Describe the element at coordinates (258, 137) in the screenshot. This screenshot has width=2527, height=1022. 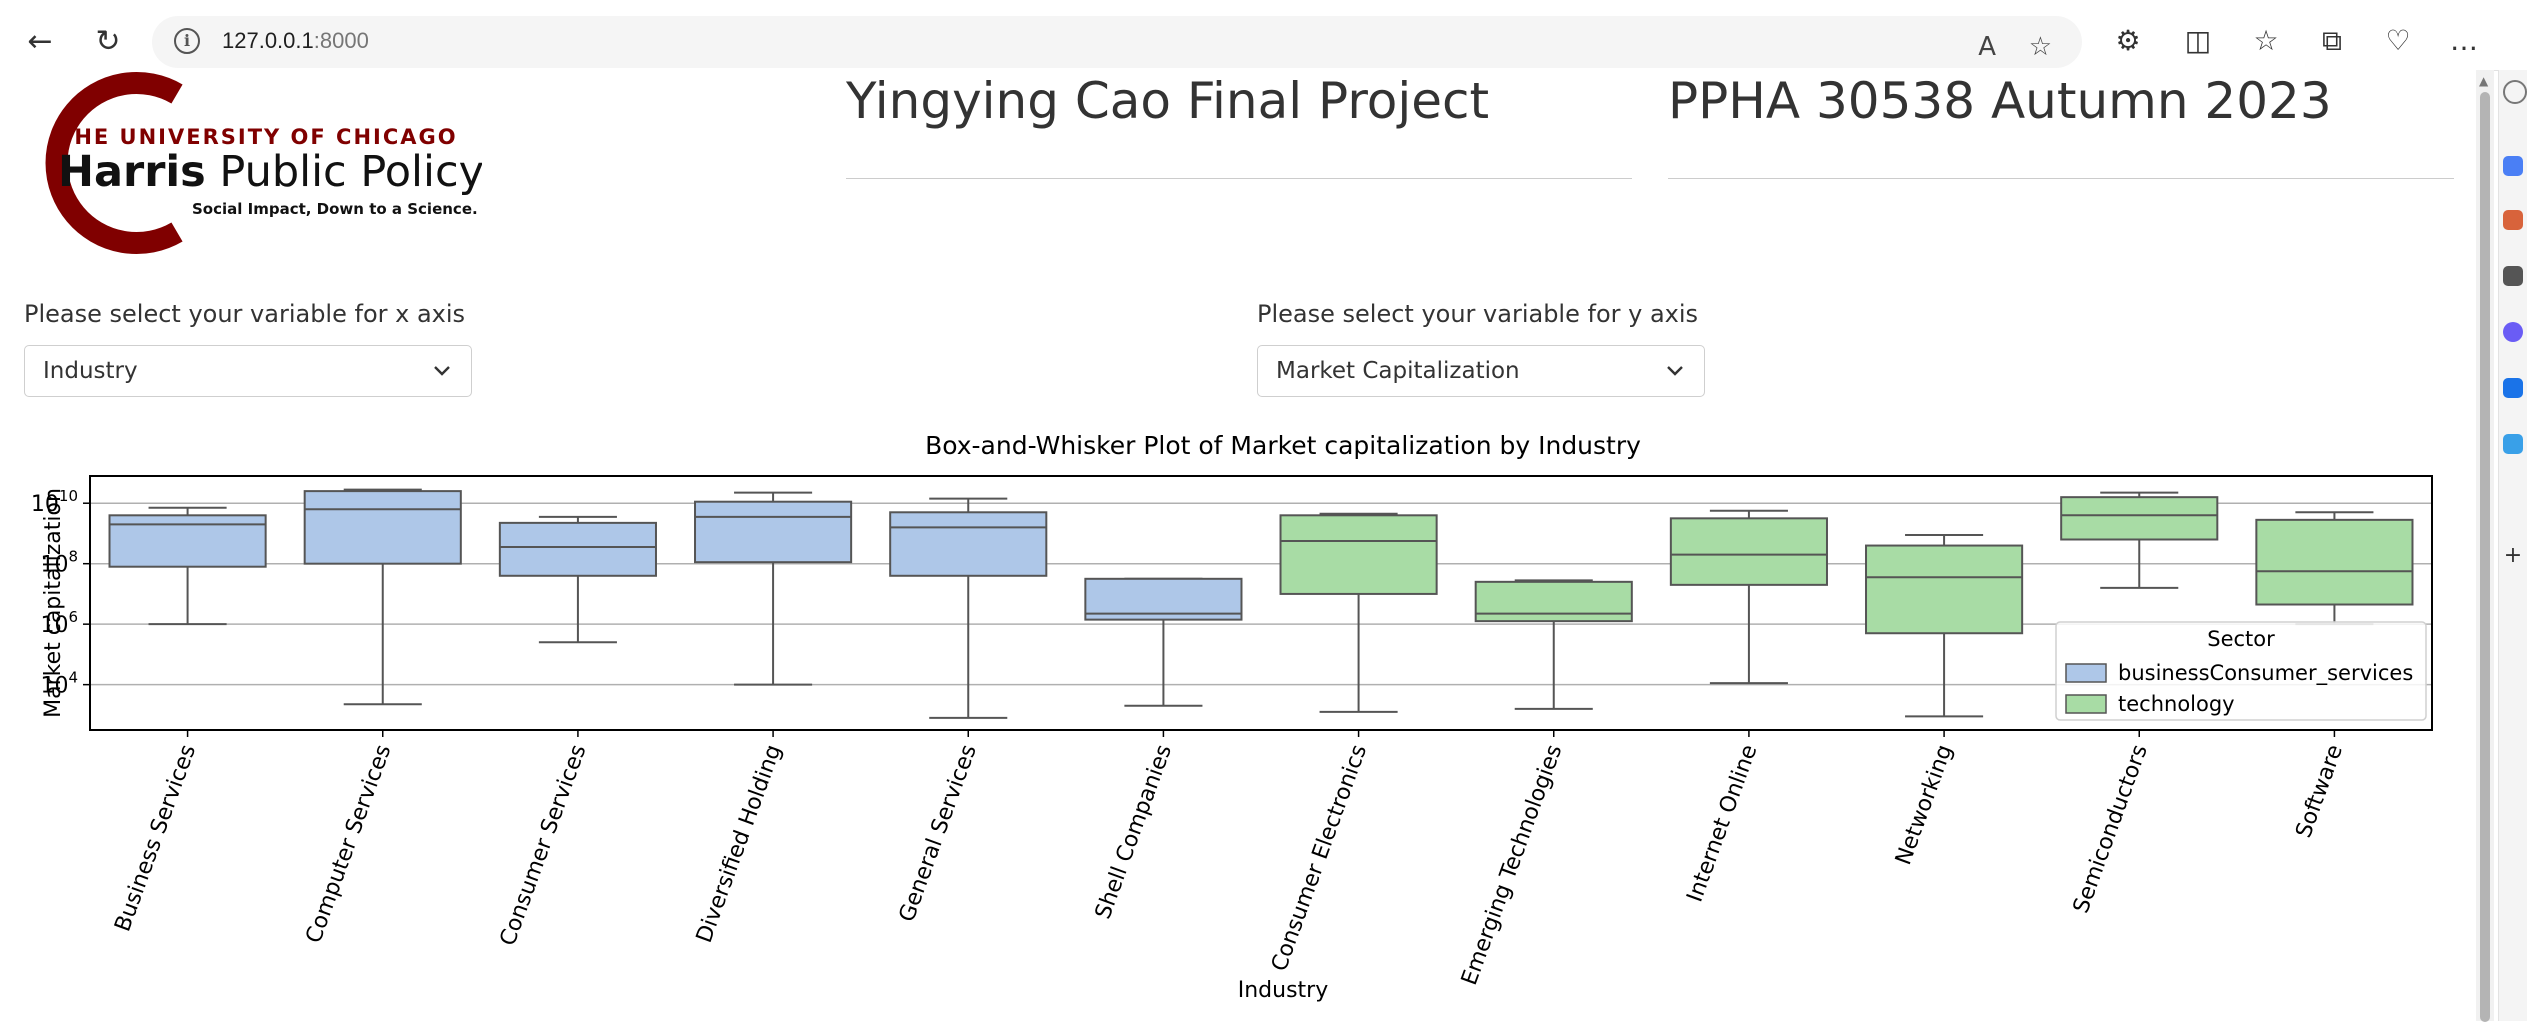
I see `logo-university-text: THE UNIVERSITY OF CHICAGO` at that location.